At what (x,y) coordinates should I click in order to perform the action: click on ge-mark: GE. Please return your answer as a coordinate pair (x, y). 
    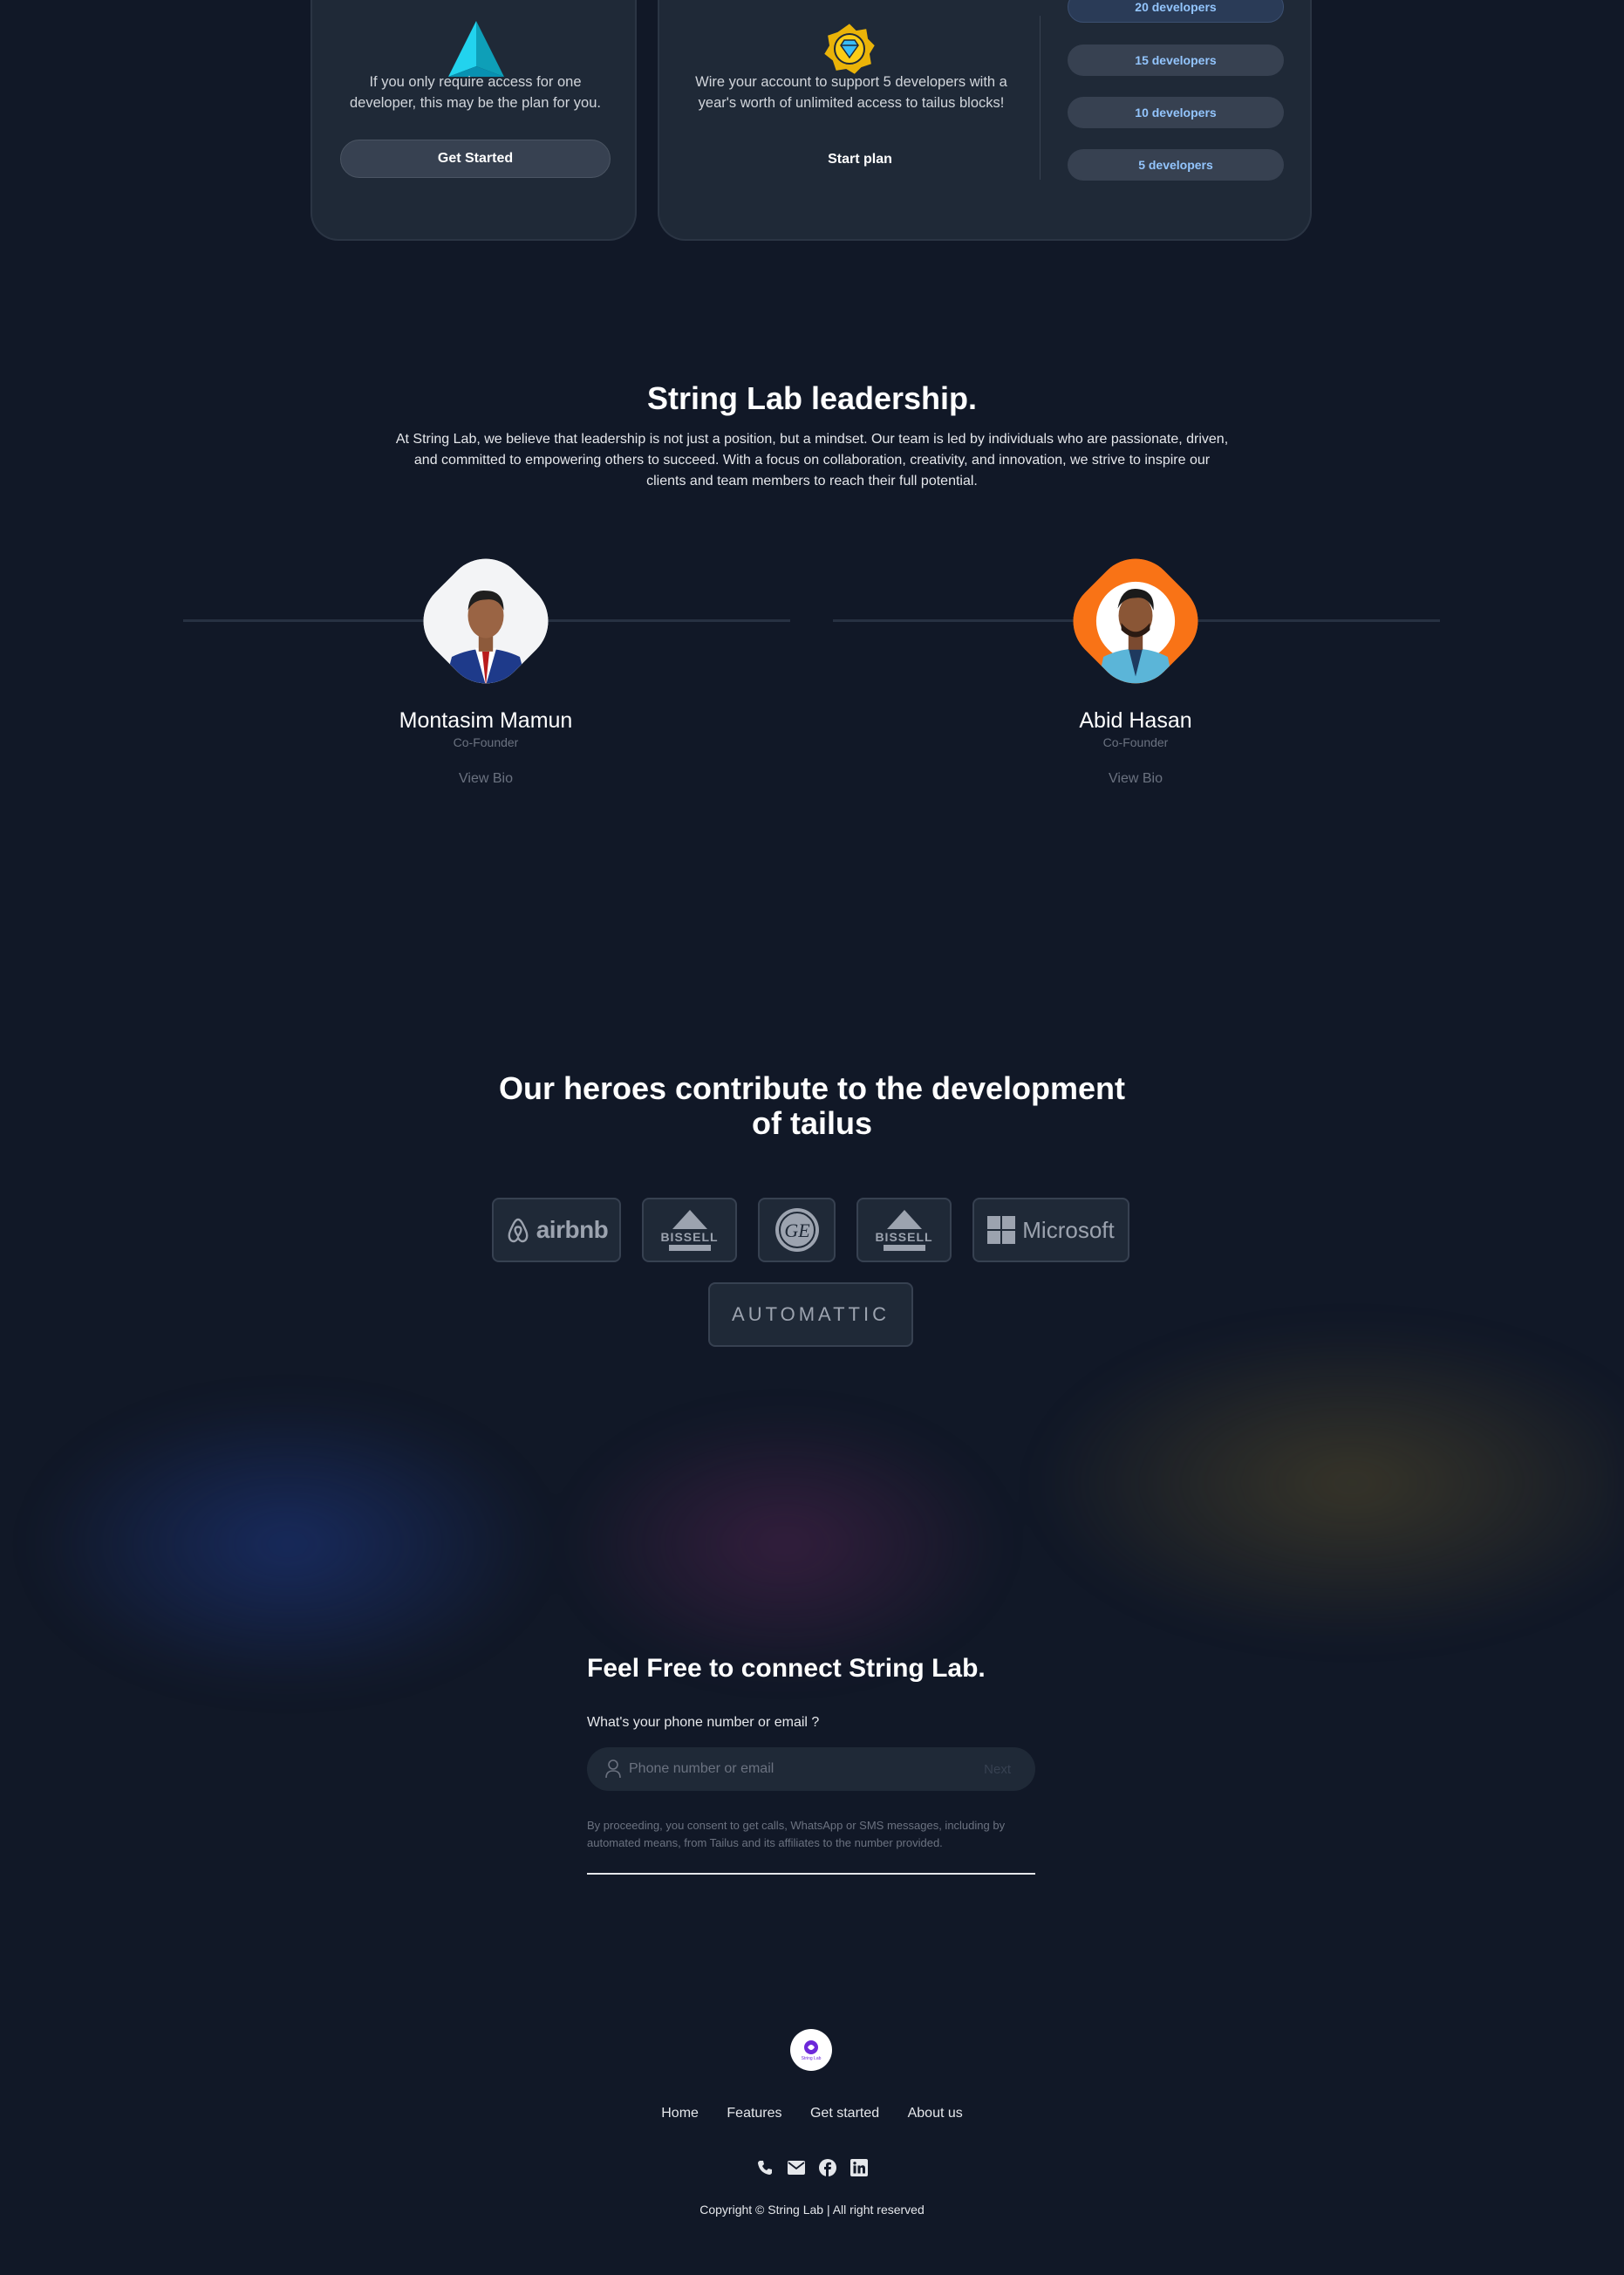
    Looking at the image, I should click on (797, 1230).